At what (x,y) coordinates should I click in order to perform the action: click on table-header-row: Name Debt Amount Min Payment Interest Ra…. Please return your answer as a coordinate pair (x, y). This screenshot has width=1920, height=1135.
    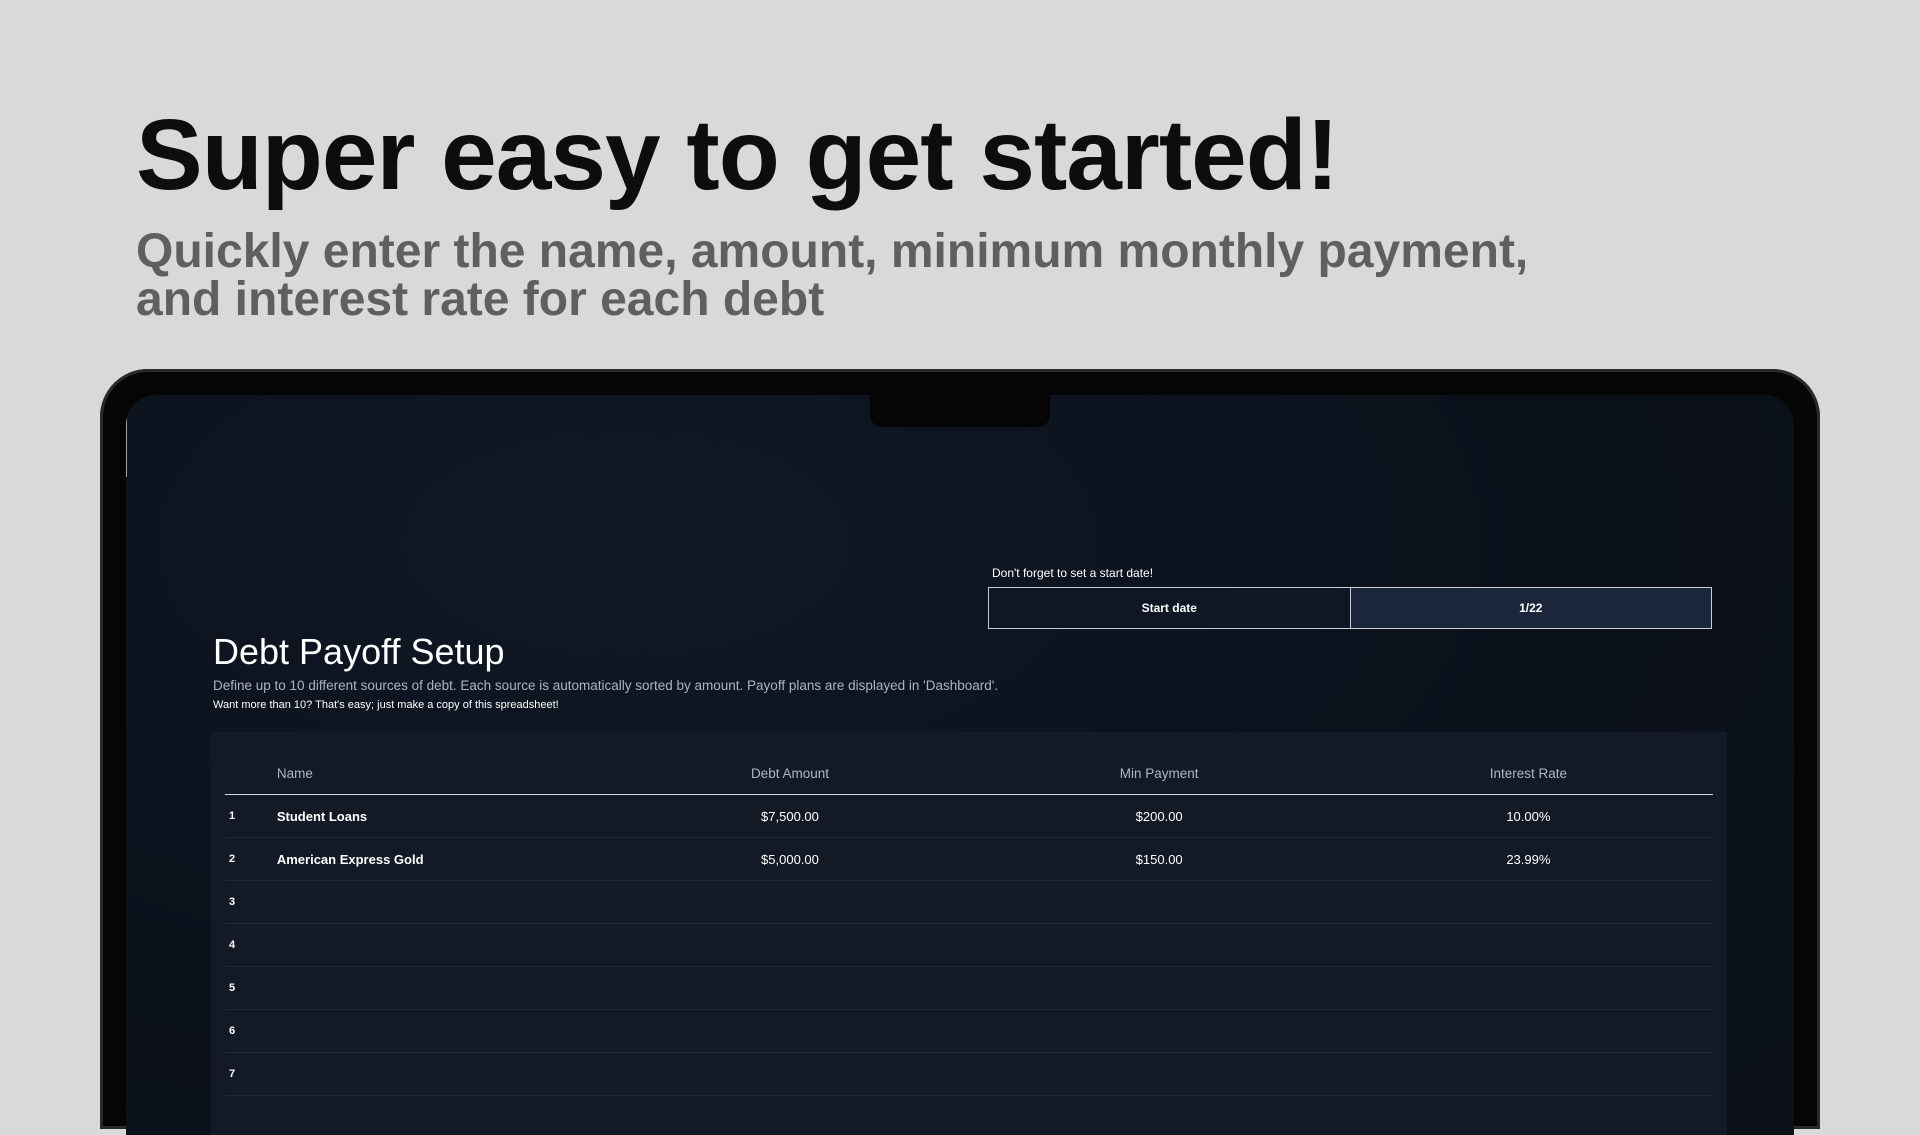
    Looking at the image, I should click on (969, 773).